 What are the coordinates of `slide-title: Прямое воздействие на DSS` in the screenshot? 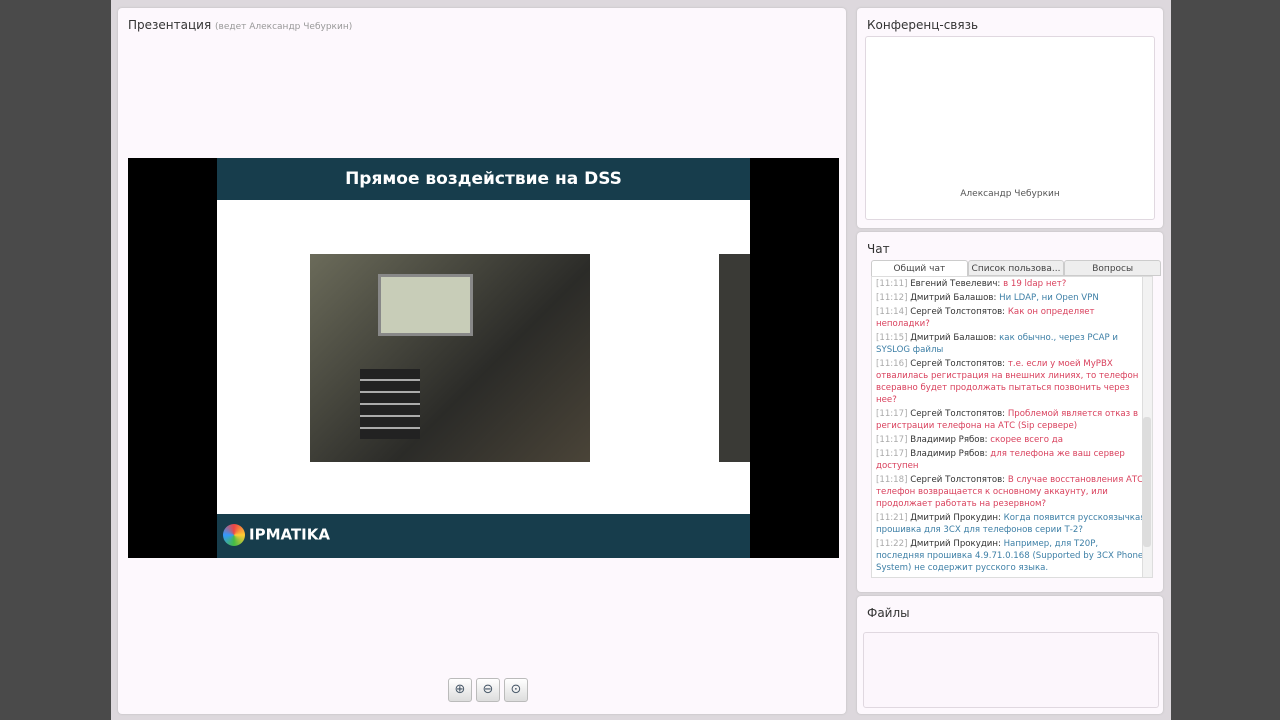 It's located at (483, 179).